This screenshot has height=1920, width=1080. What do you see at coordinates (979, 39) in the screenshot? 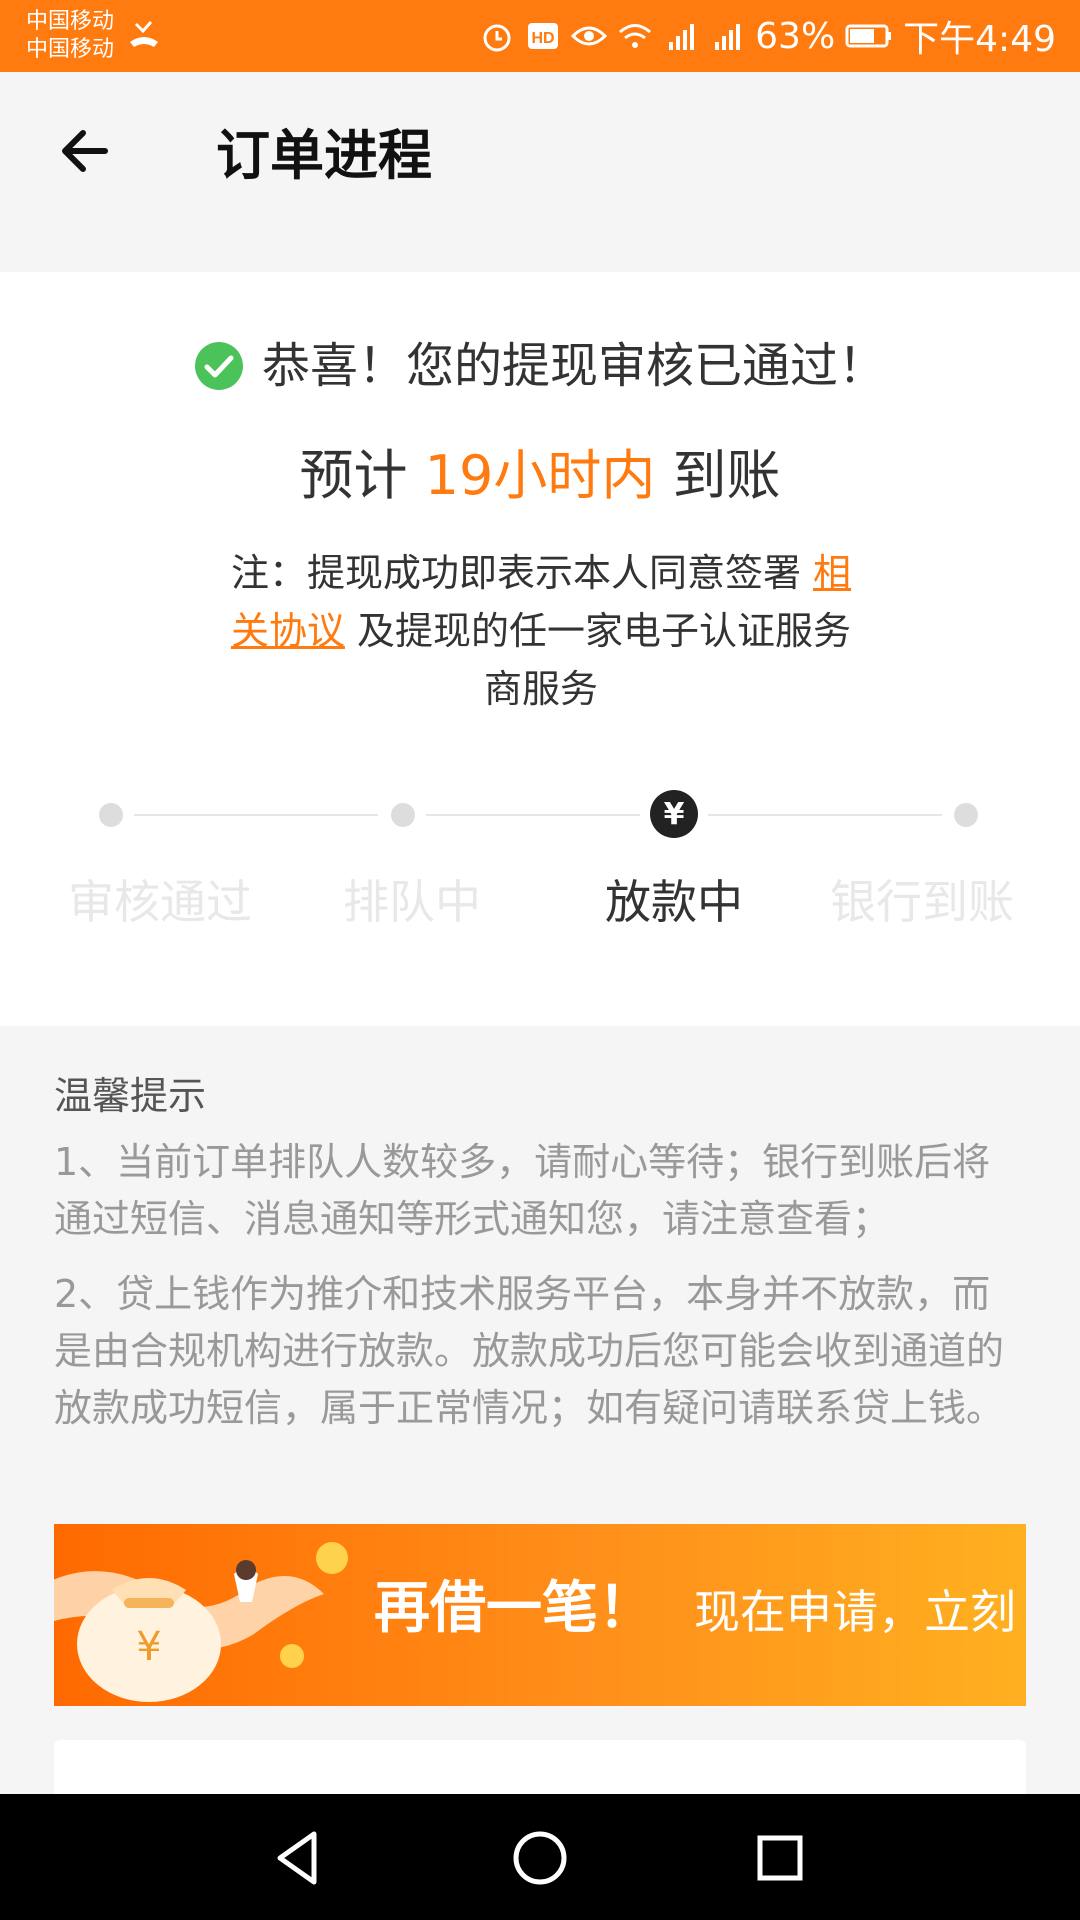
I see `clock: 下午4:49` at bounding box center [979, 39].